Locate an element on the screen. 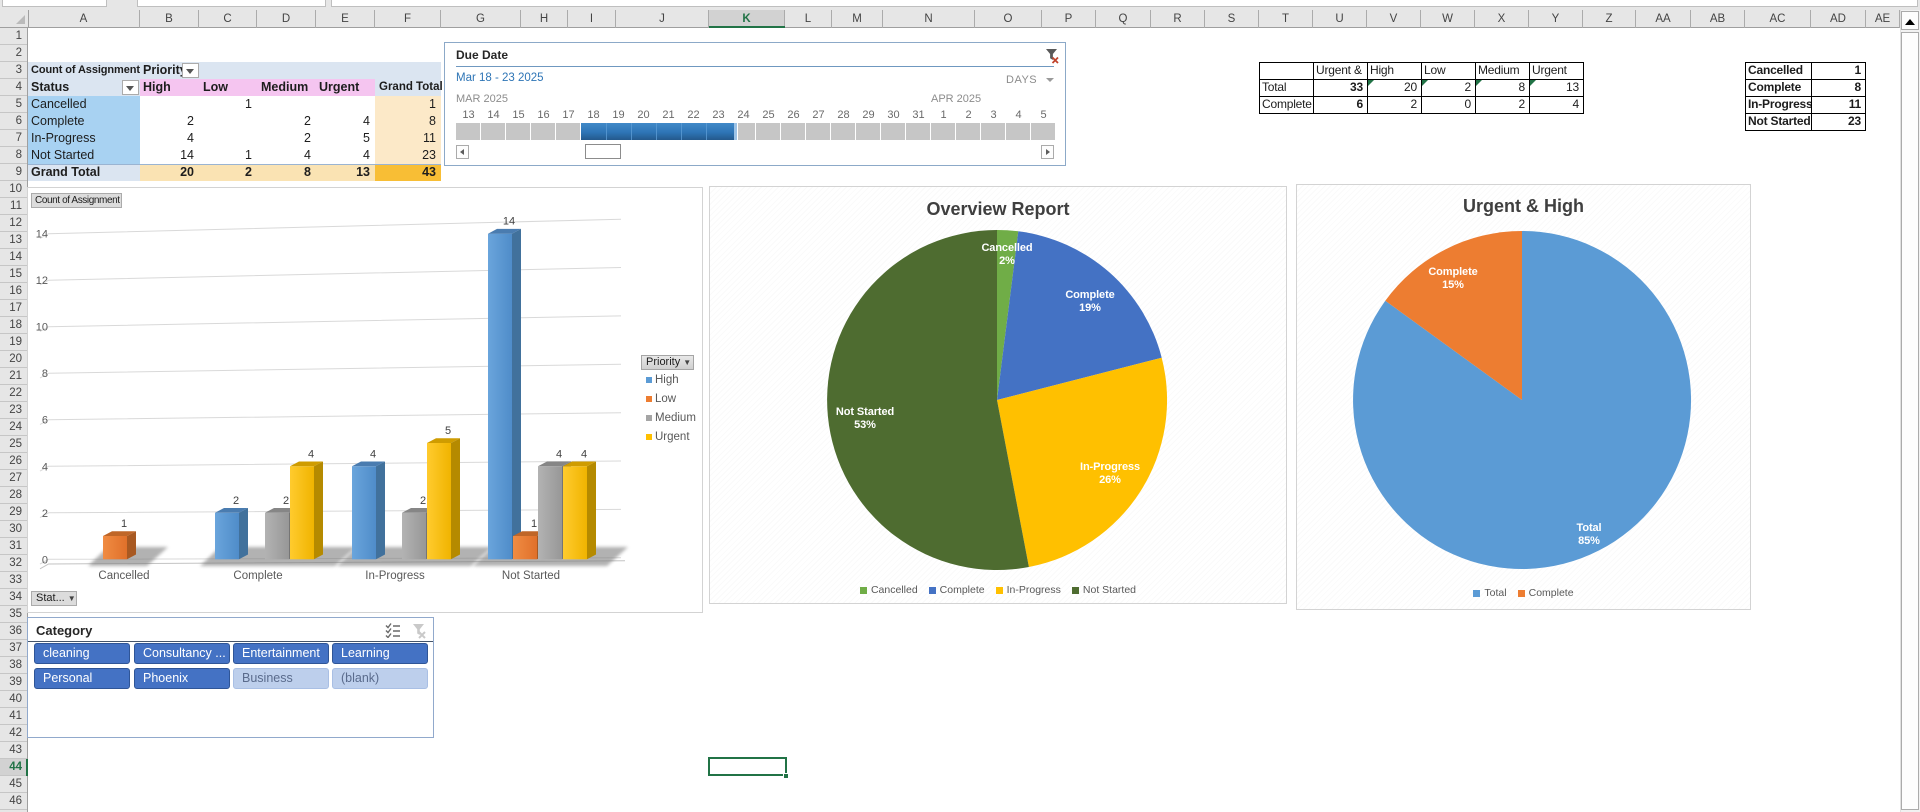  svg-text: 5 is located at coordinates (448, 431).